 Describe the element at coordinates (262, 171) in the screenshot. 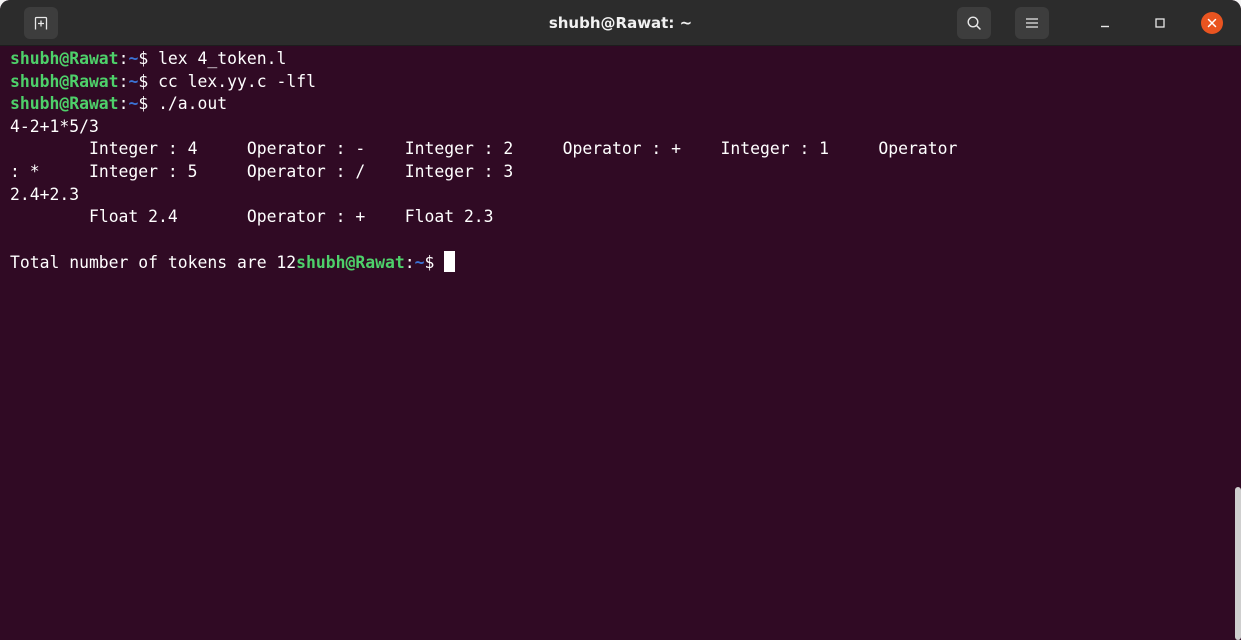

I see `output-line: : * Integer : 5 Operator : / Integer : 3` at that location.